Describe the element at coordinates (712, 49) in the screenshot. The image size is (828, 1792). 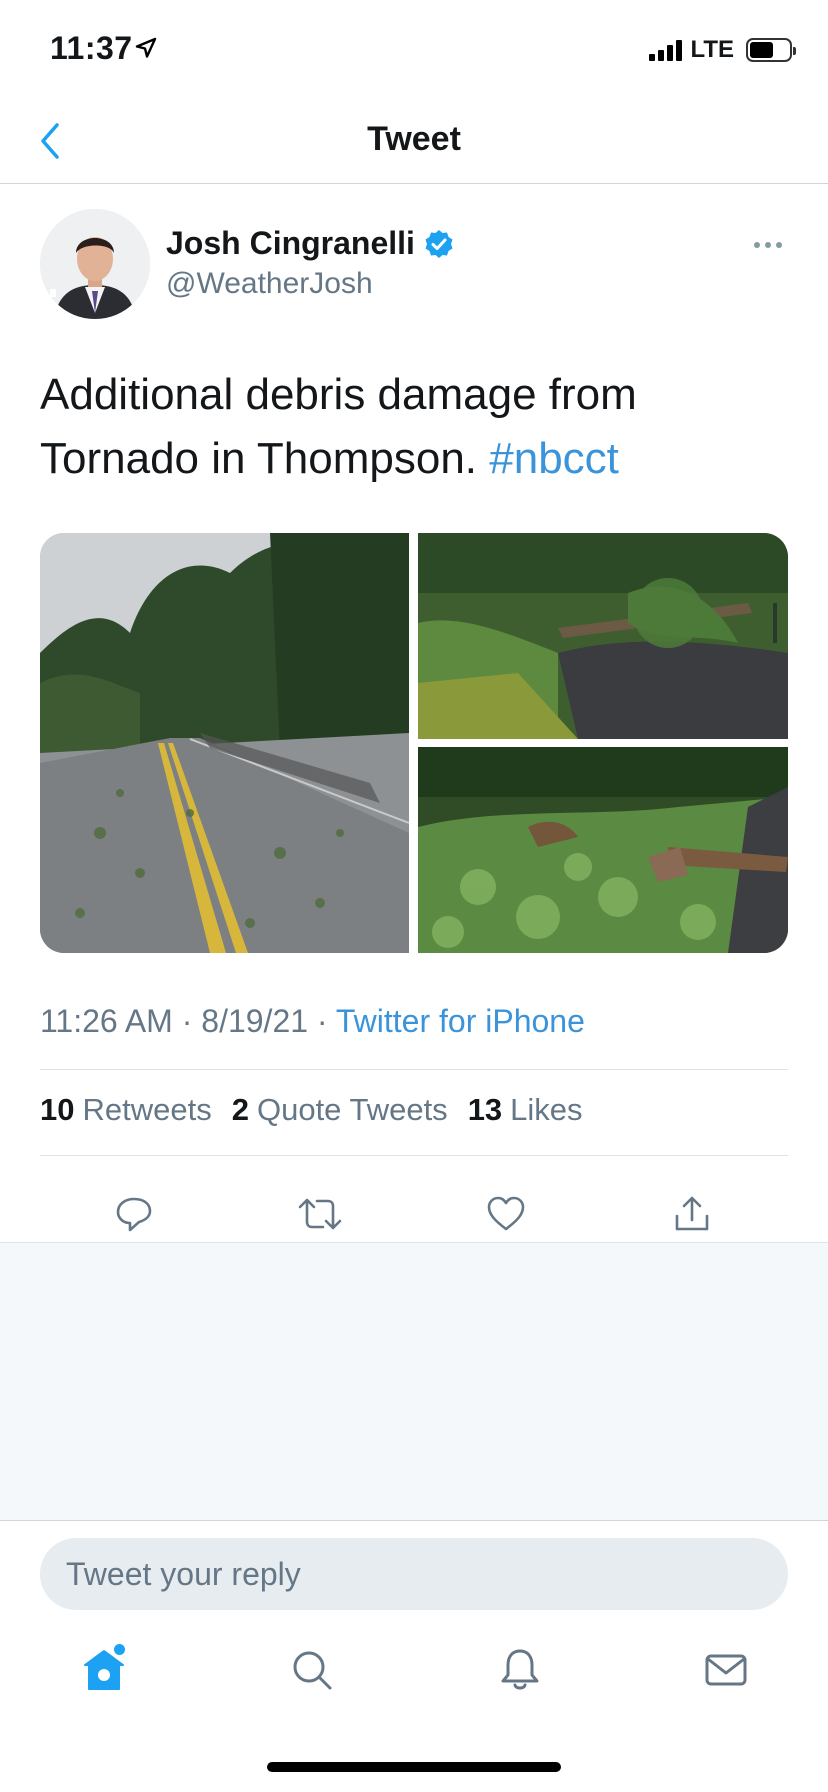
I see `network-type: LTE` at that location.